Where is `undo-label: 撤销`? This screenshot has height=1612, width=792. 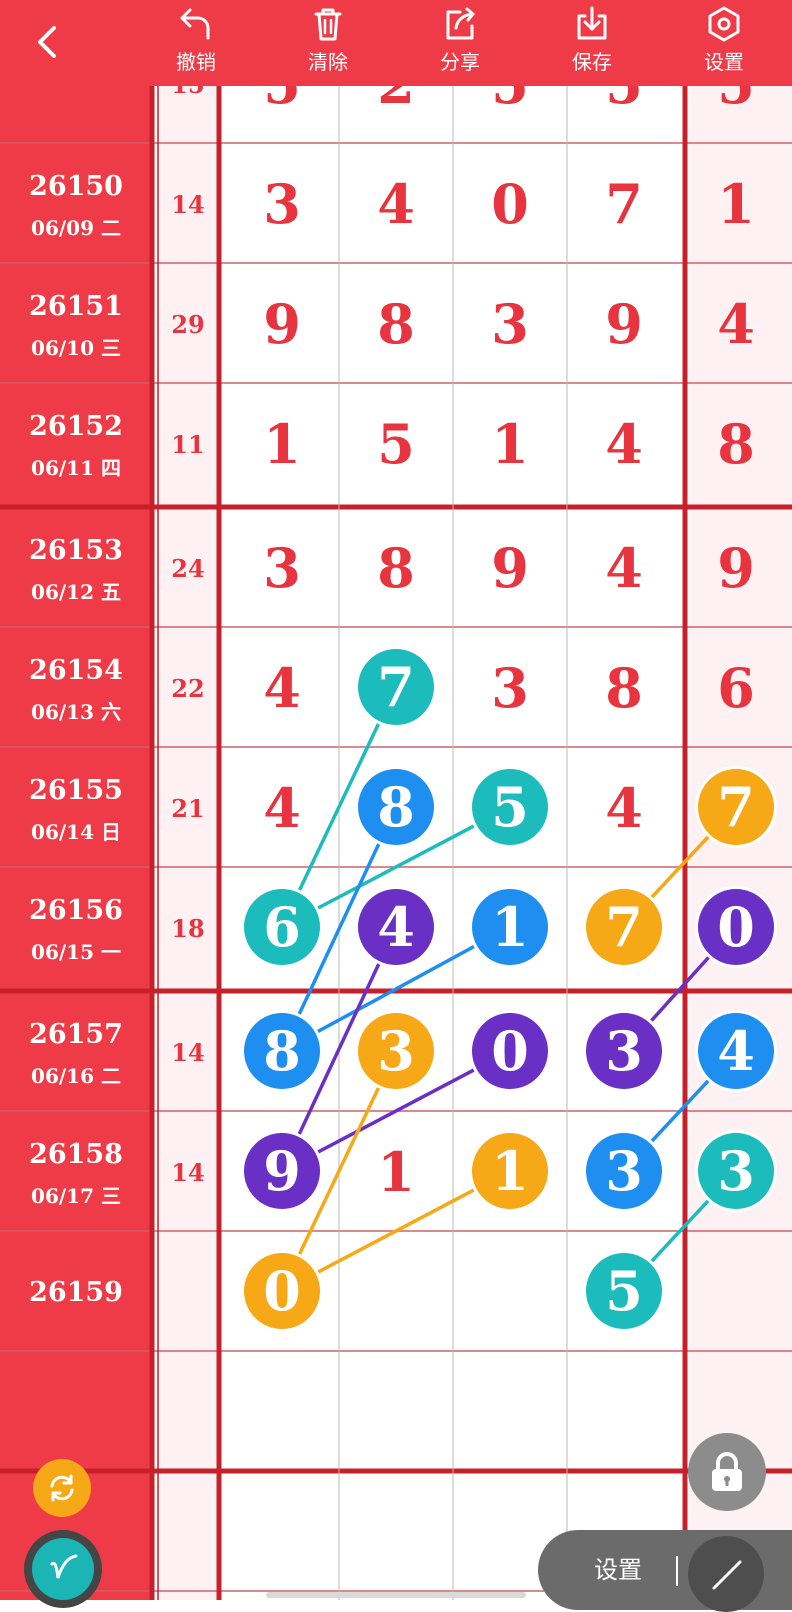
undo-label: 撤销 is located at coordinates (196, 62).